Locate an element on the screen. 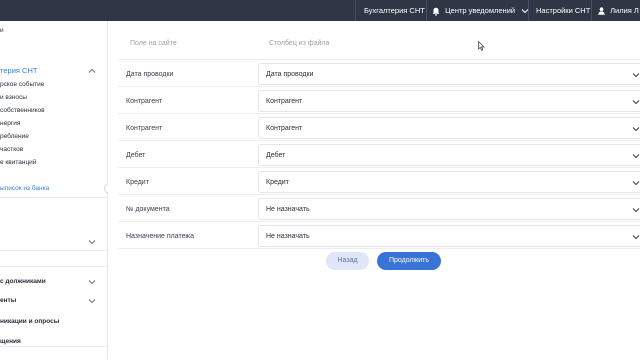  column-header-site-field: Поле на сайте is located at coordinates (153, 43).